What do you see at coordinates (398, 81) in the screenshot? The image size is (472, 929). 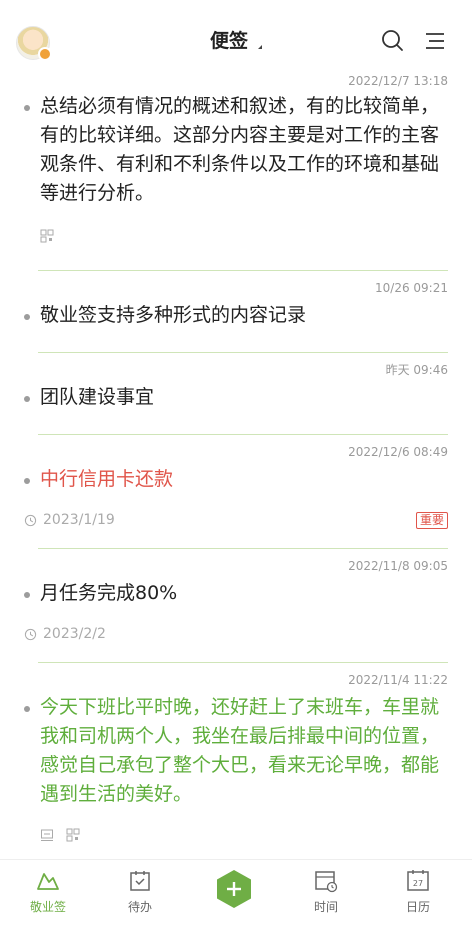 I see `note-time: 2022/12/7 13:18` at bounding box center [398, 81].